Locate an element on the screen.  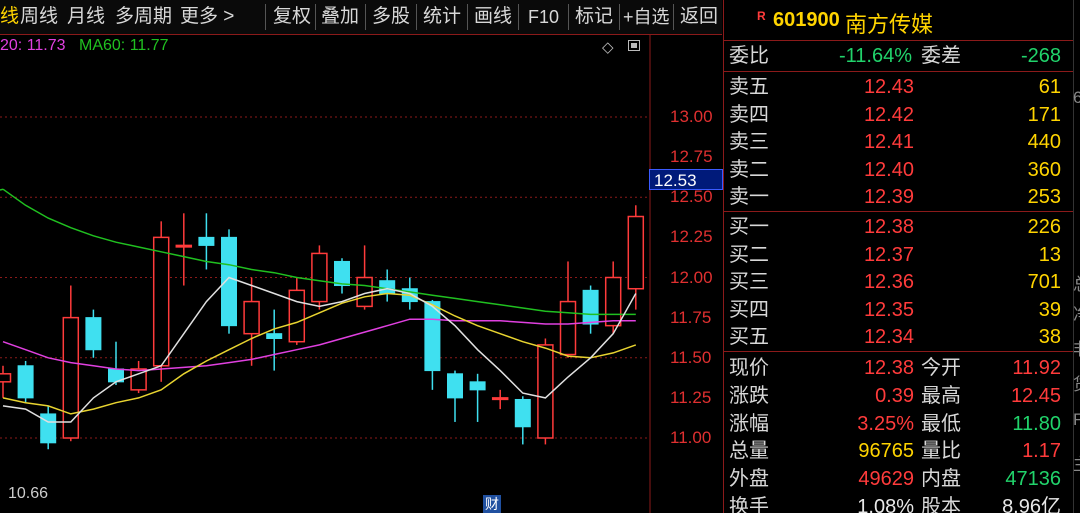
quote-label: 内盘 is located at coordinates (941, 479).